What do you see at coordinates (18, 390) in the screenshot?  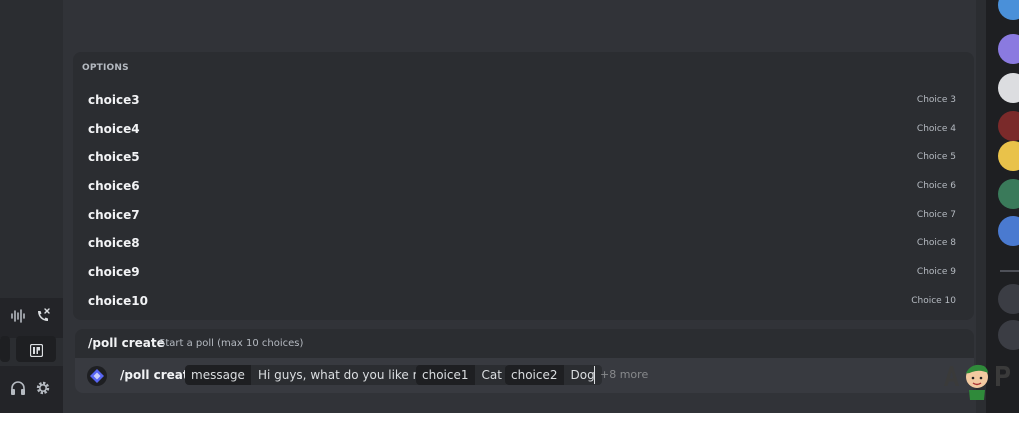 I see `headphones-icon` at bounding box center [18, 390].